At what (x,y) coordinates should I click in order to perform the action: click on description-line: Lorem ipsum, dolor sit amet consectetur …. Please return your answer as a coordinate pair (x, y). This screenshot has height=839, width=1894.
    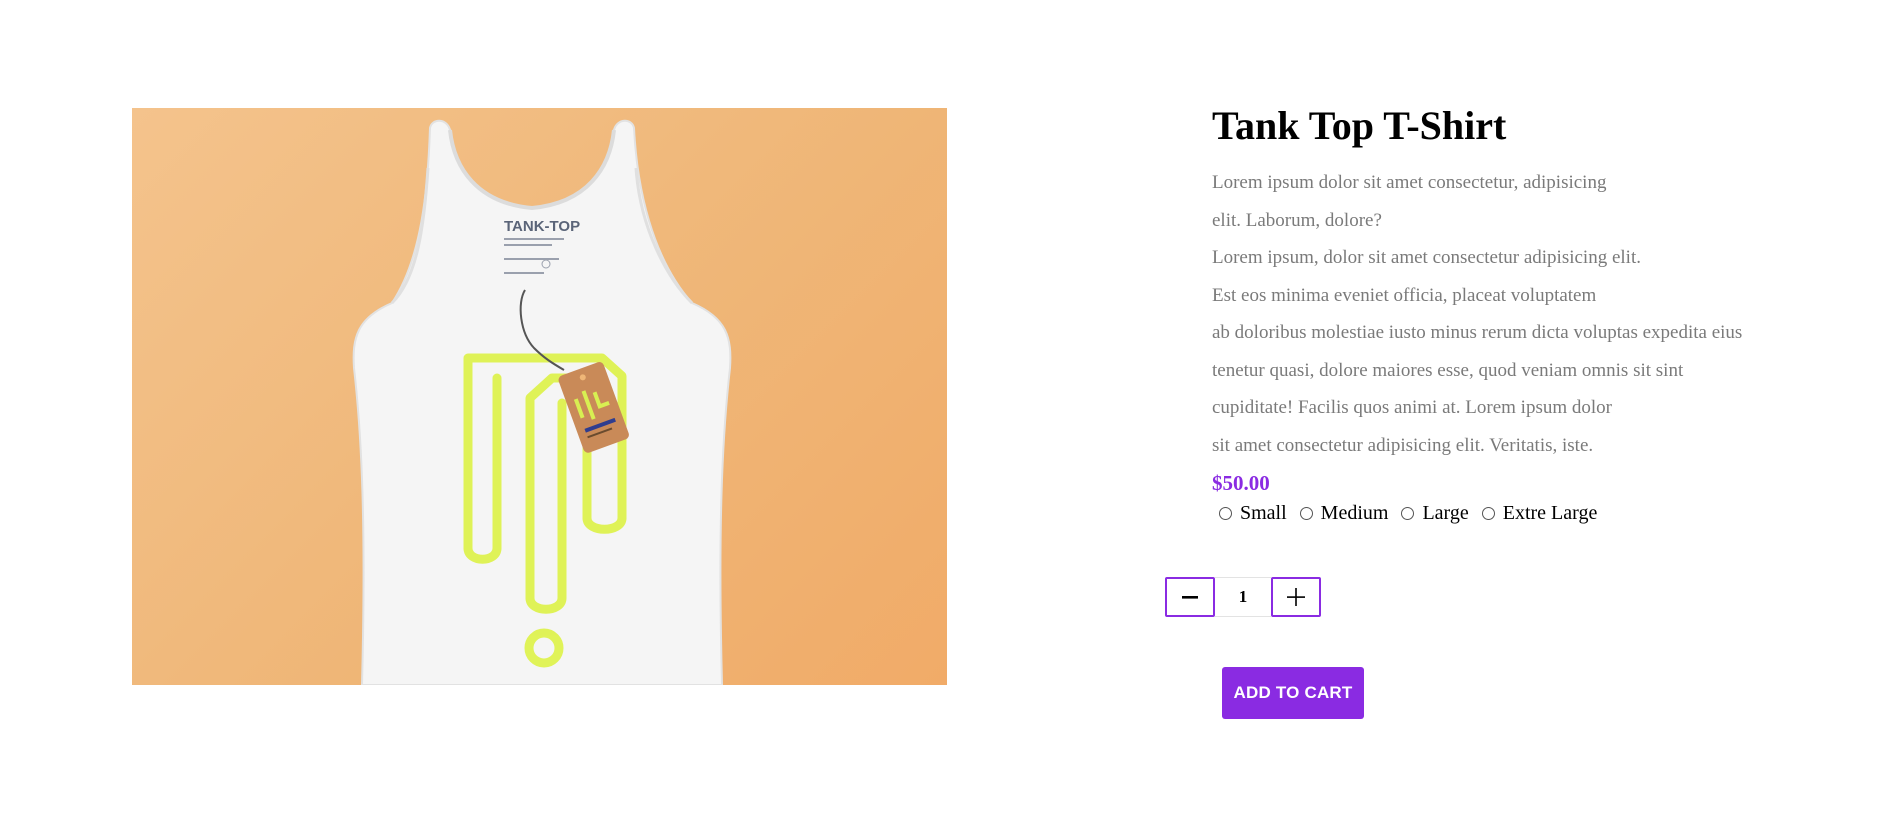
    Looking at the image, I should click on (1426, 257).